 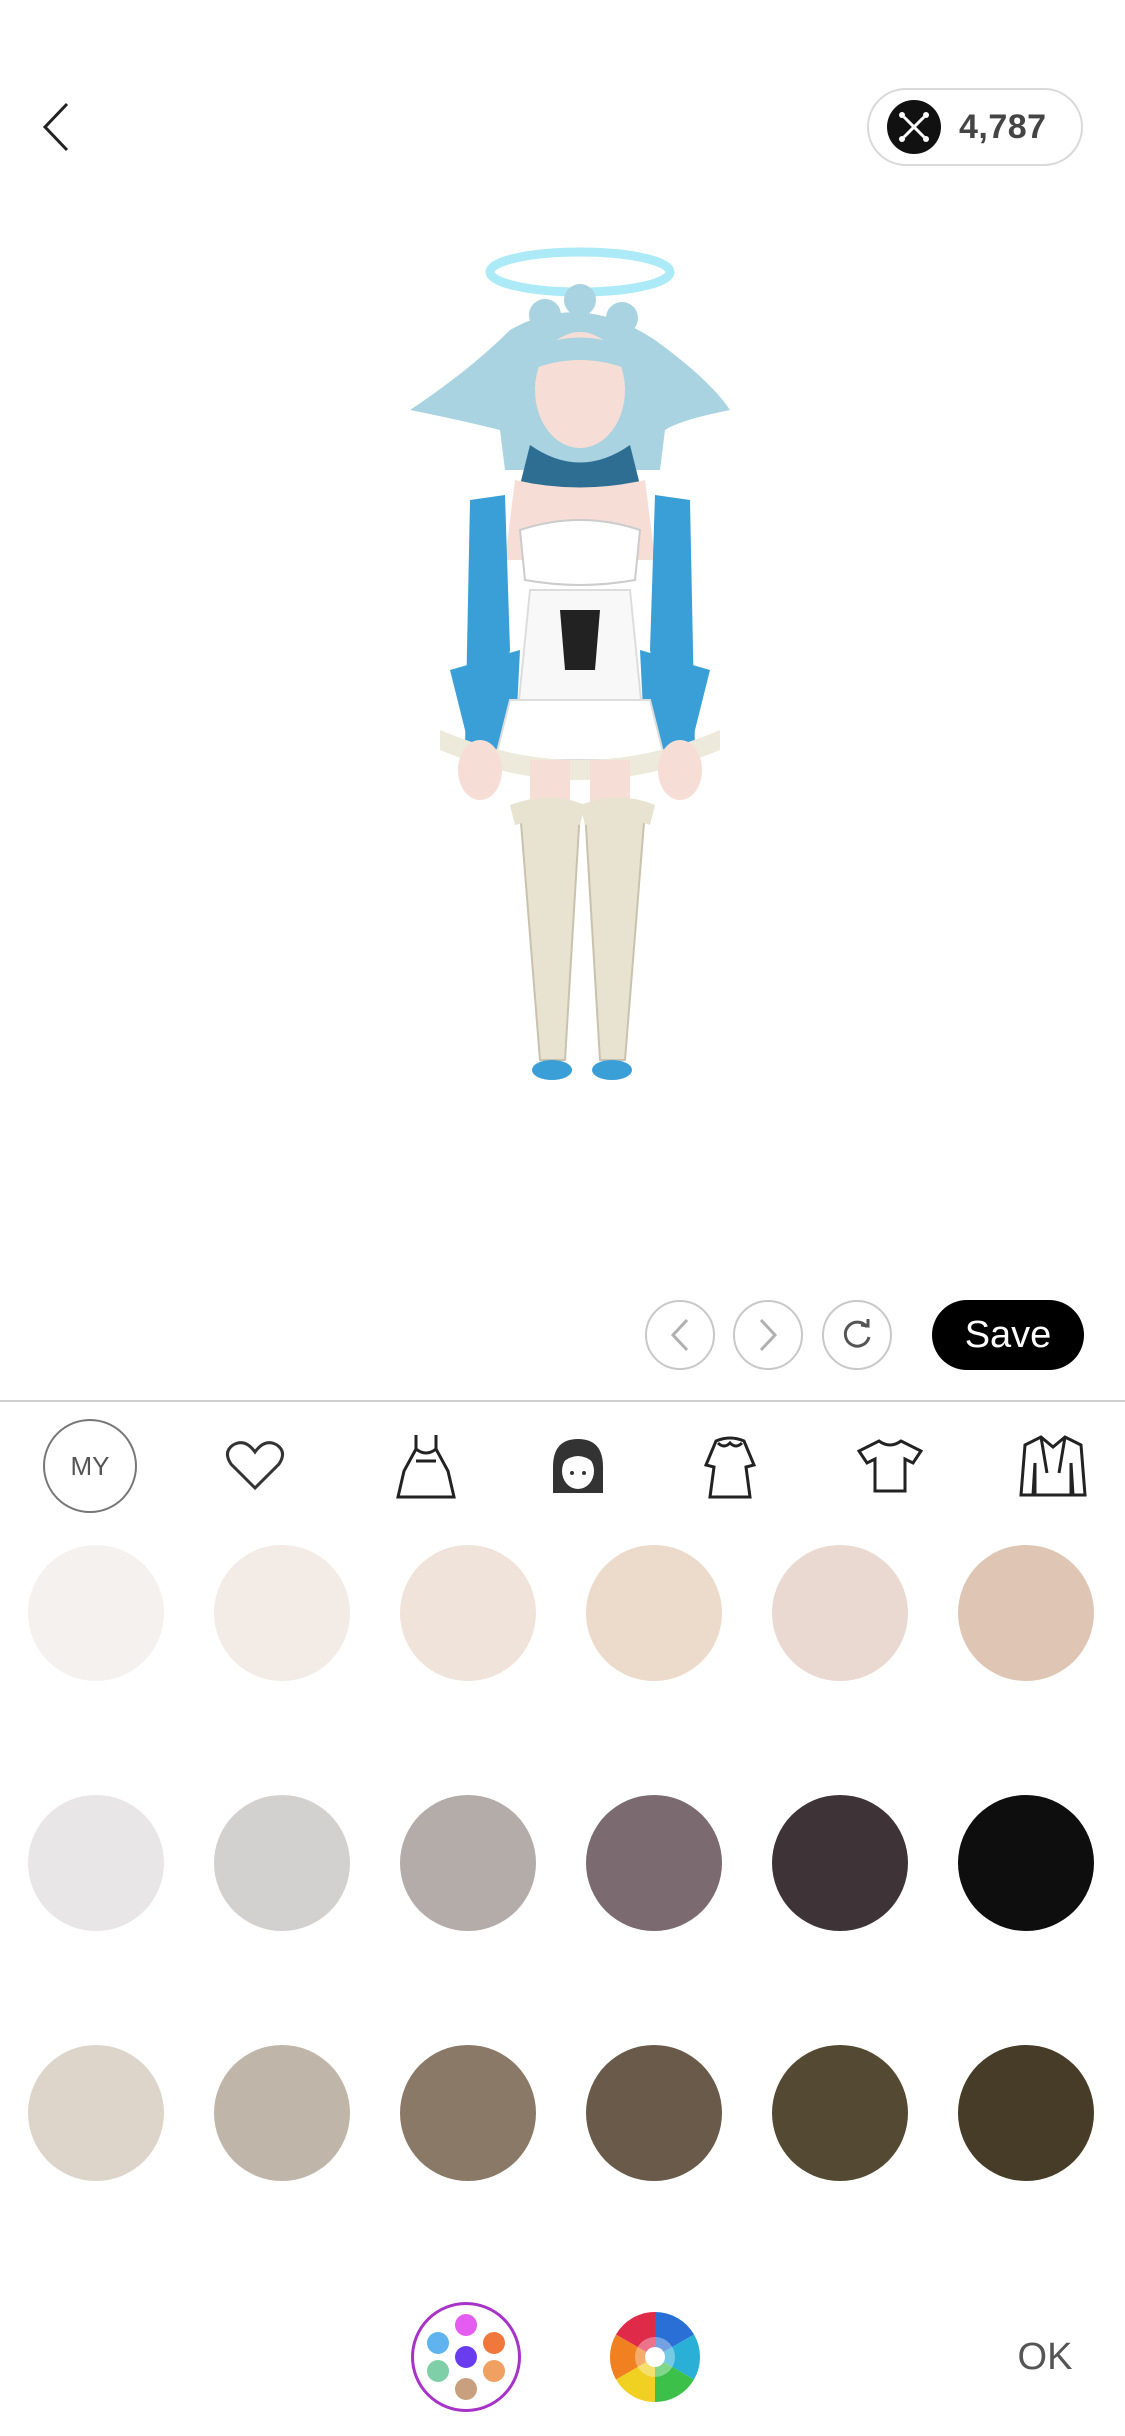 I want to click on jacket-icon, so click(x=1053, y=1466).